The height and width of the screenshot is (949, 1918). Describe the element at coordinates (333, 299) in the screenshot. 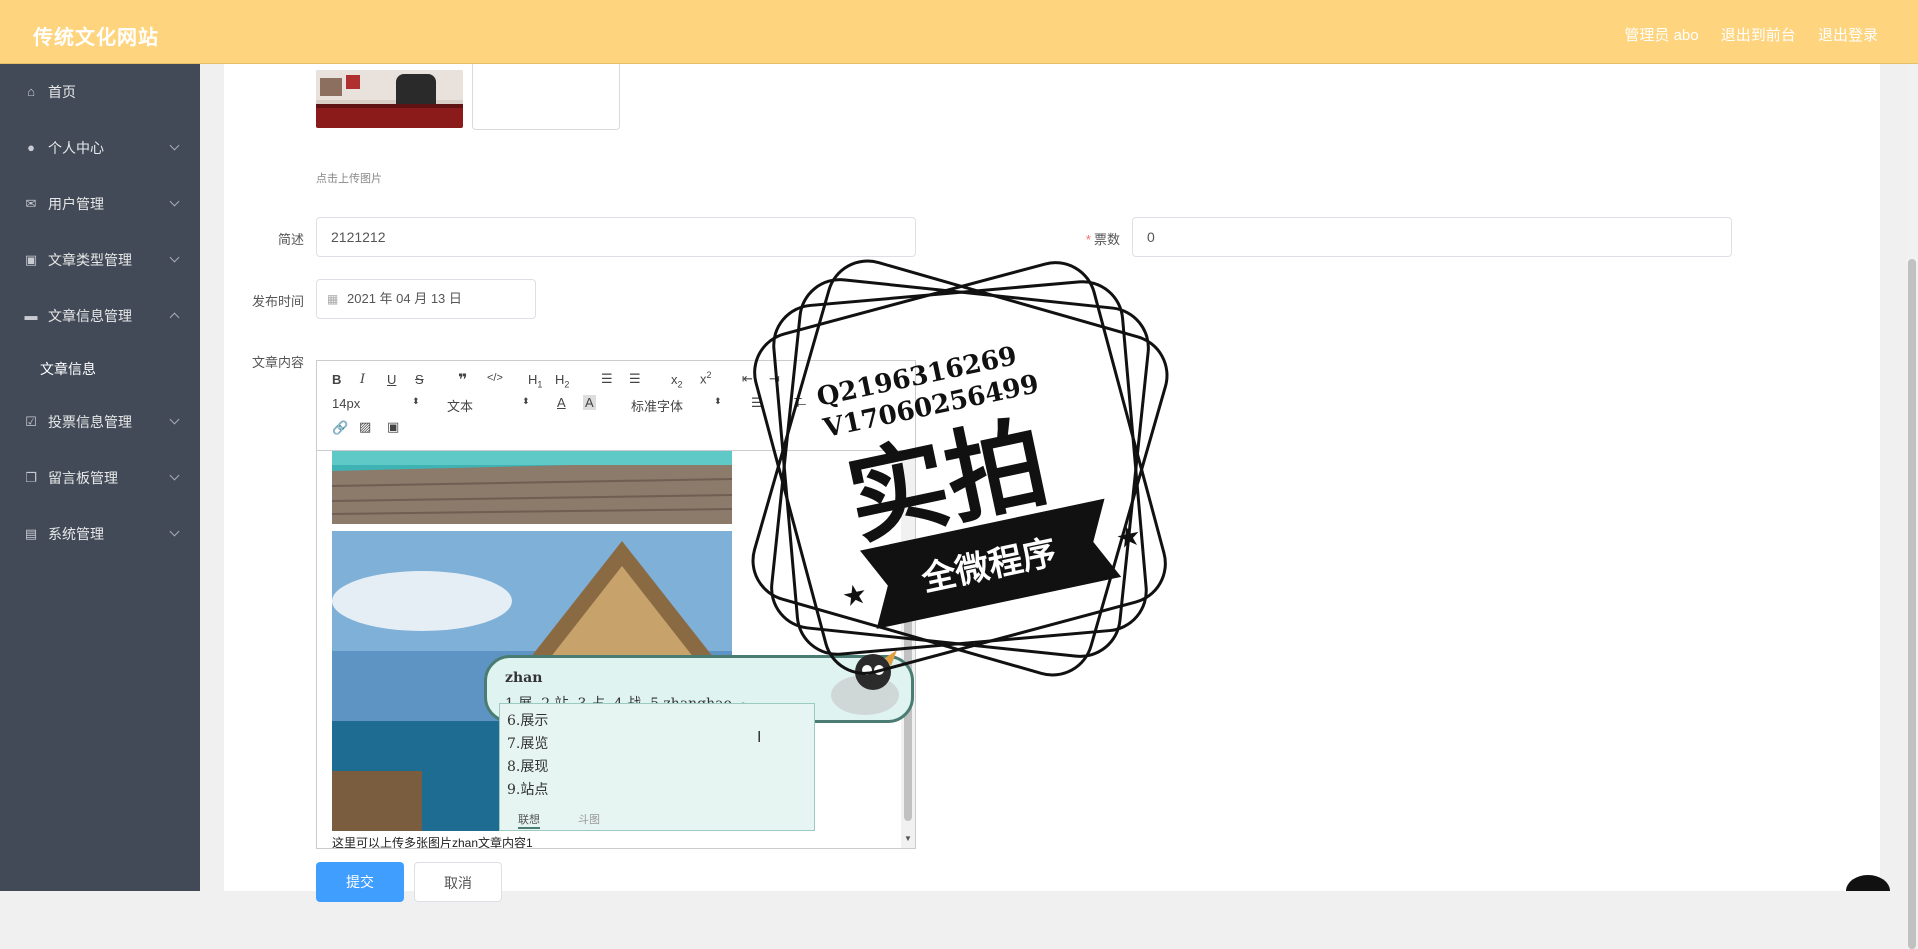

I see `calendar-icon: ▦` at that location.